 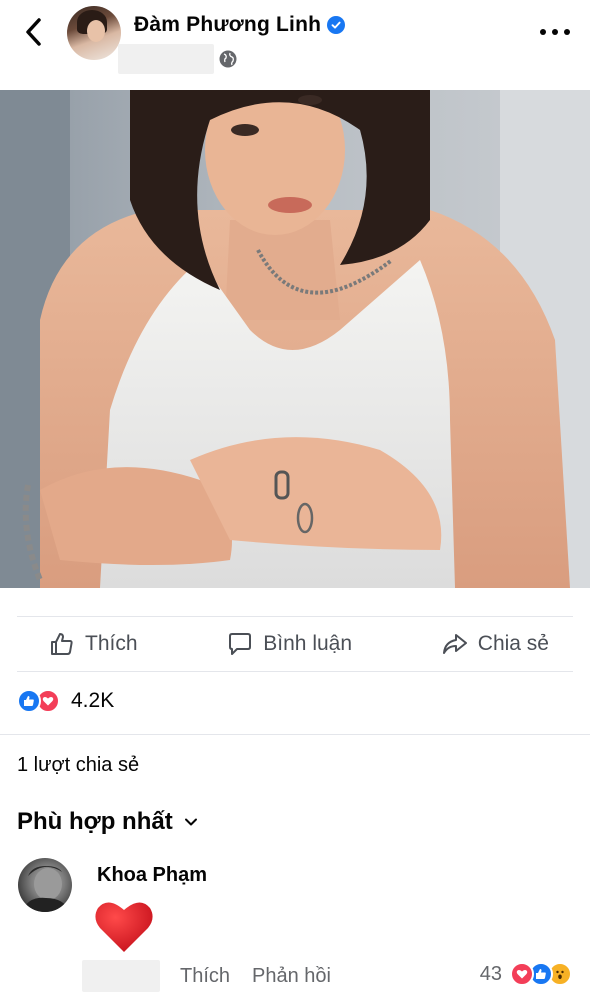 I want to click on globe-icon, so click(x=228, y=59).